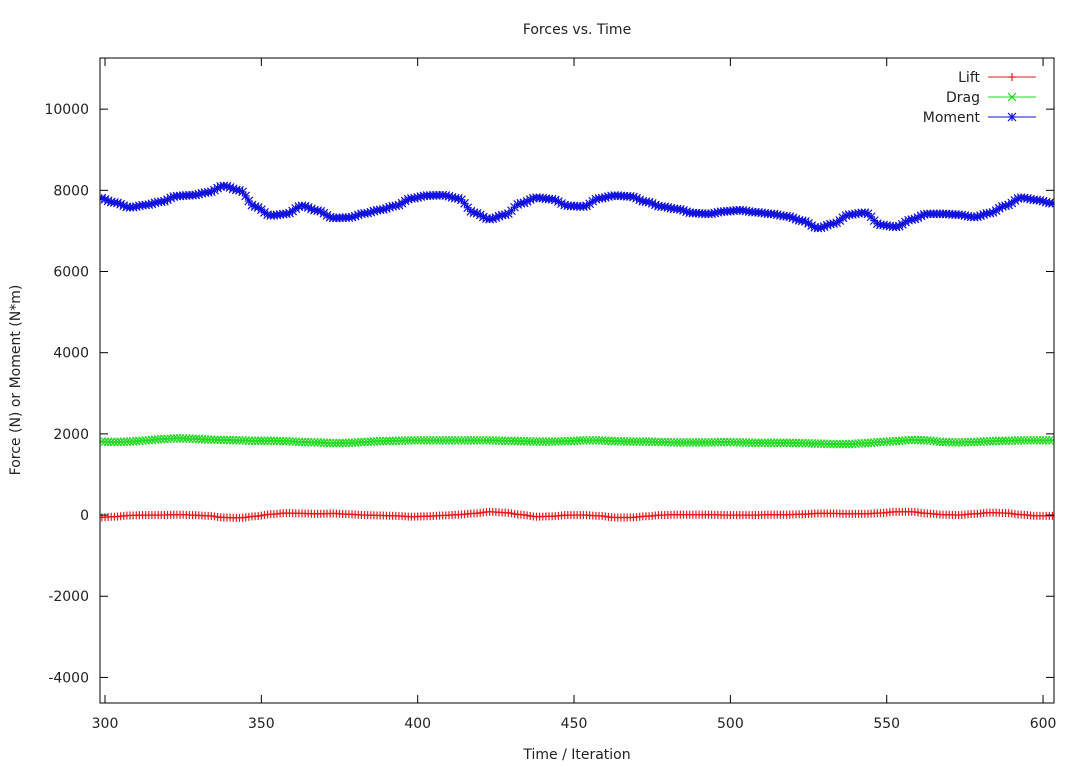  What do you see at coordinates (1051, 203) in the screenshot?
I see `moment-point` at bounding box center [1051, 203].